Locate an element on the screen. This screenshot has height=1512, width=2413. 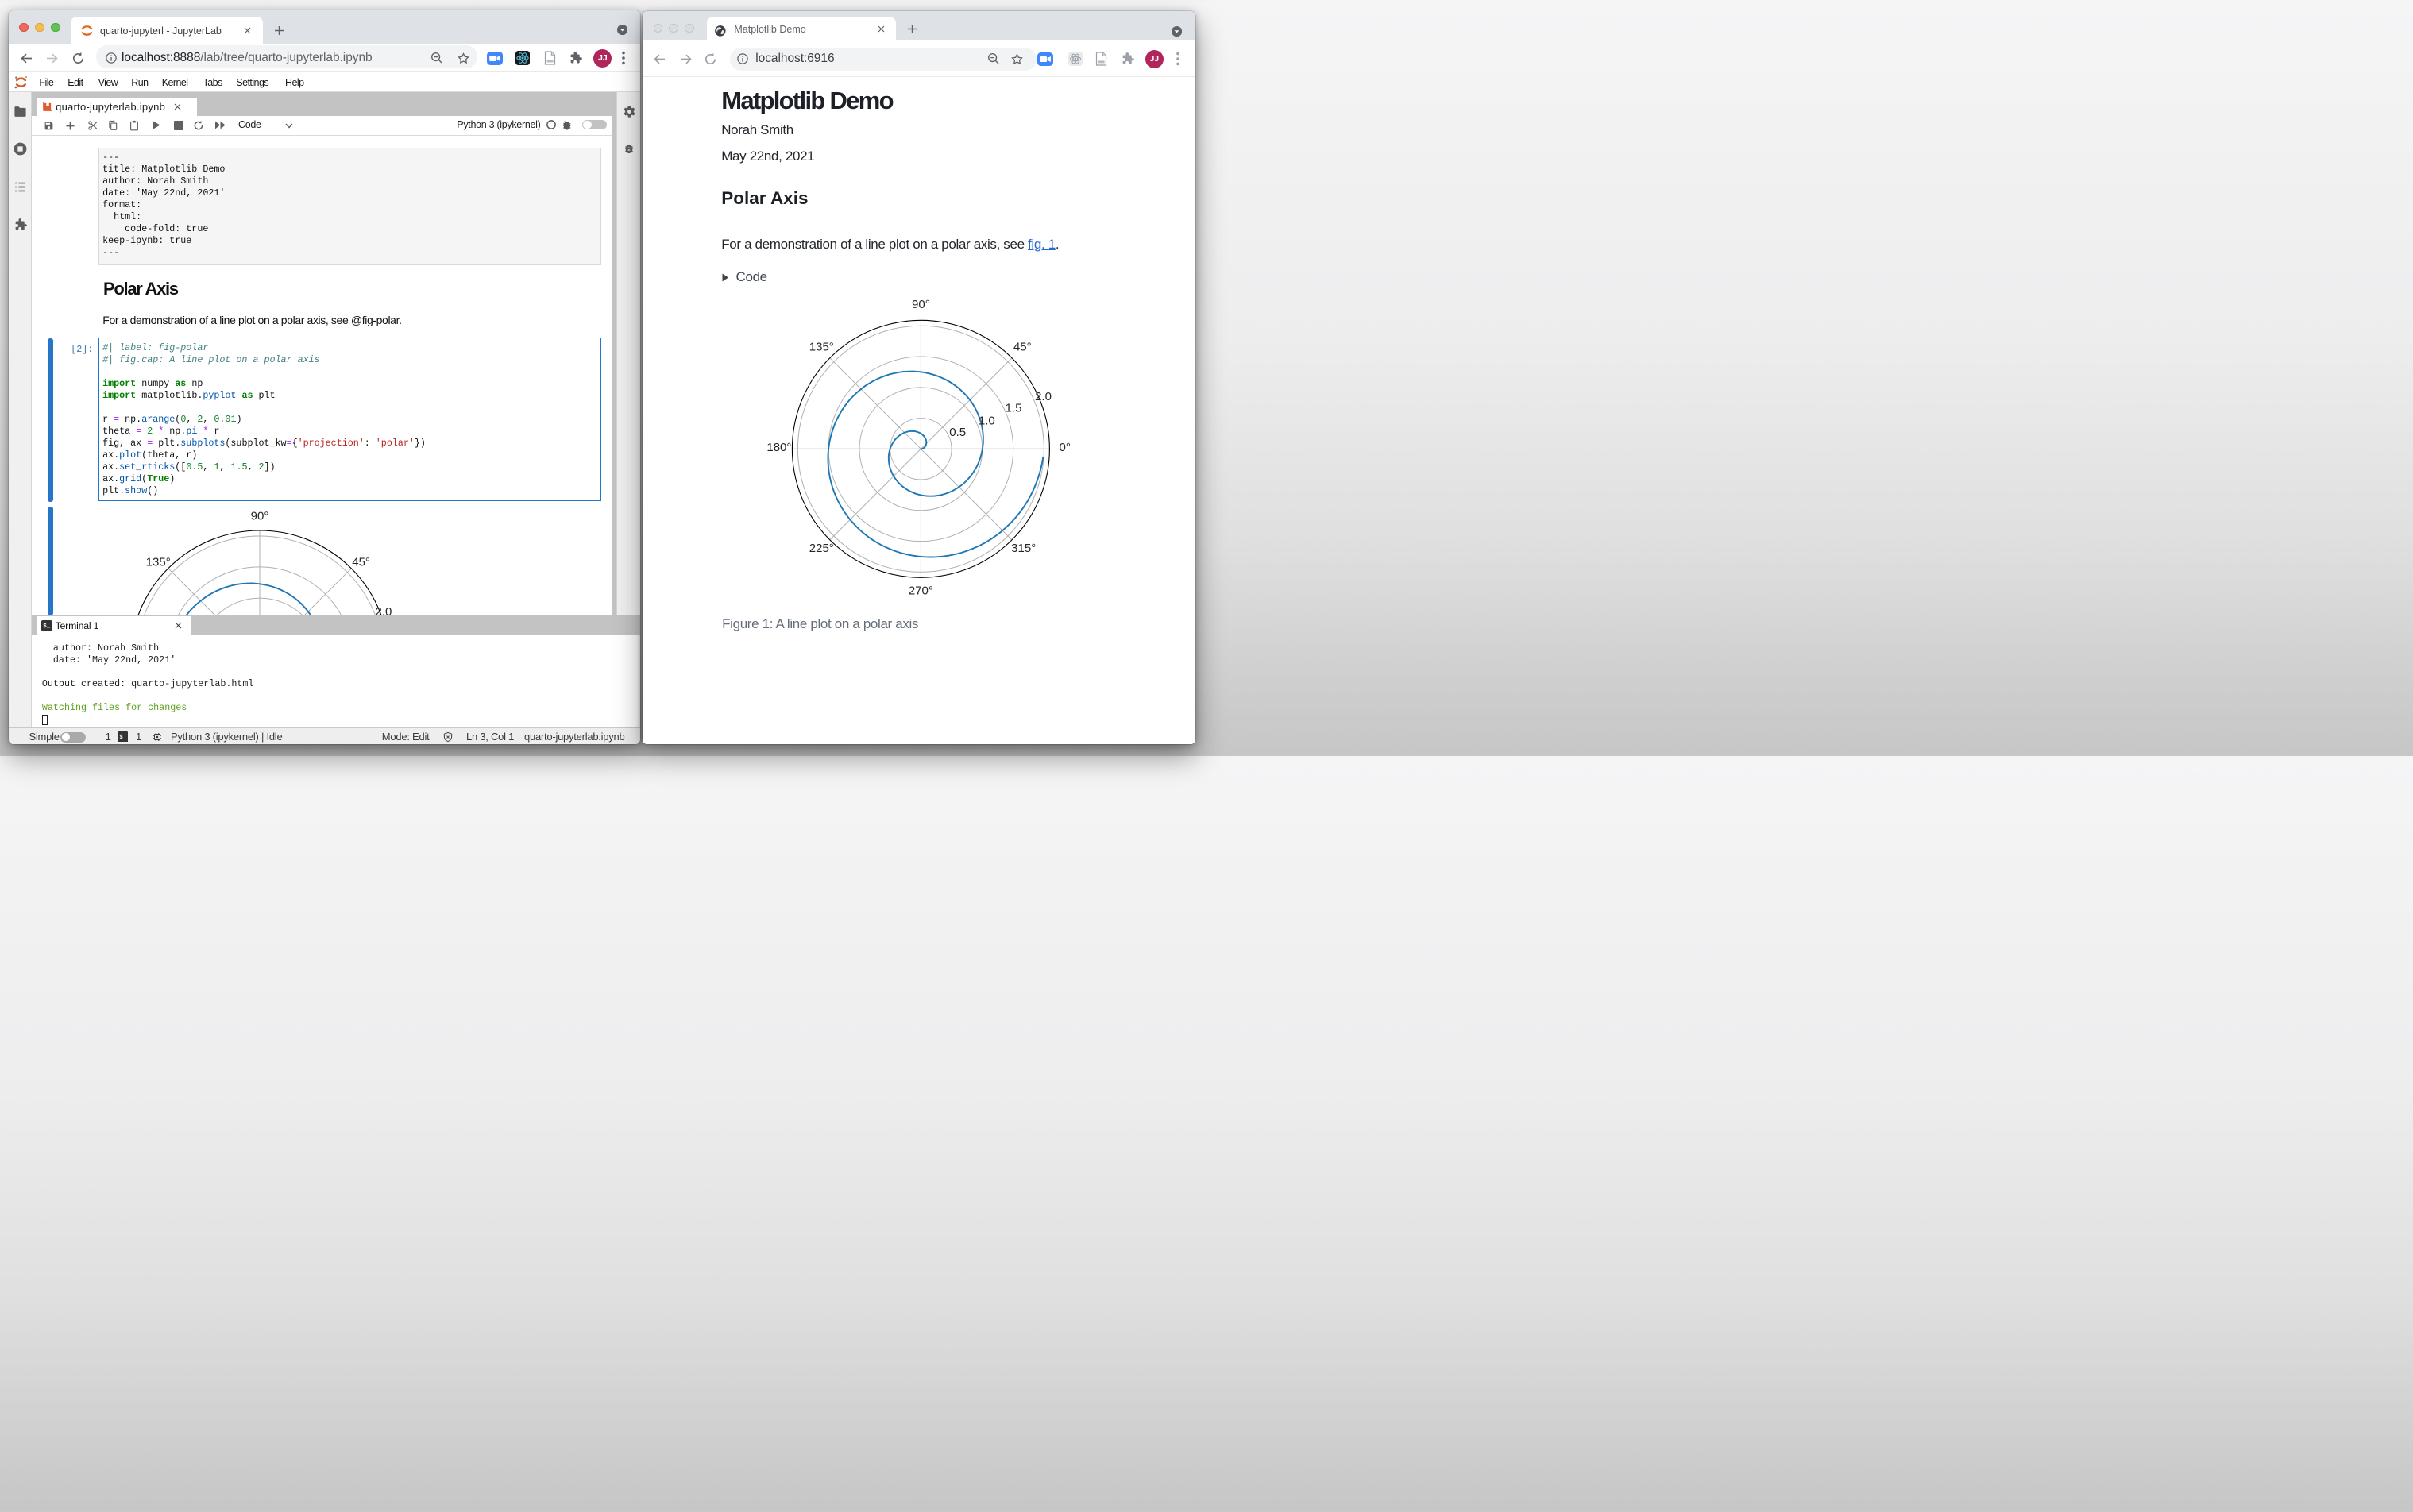
svg-text: 1.0 is located at coordinates (987, 421).